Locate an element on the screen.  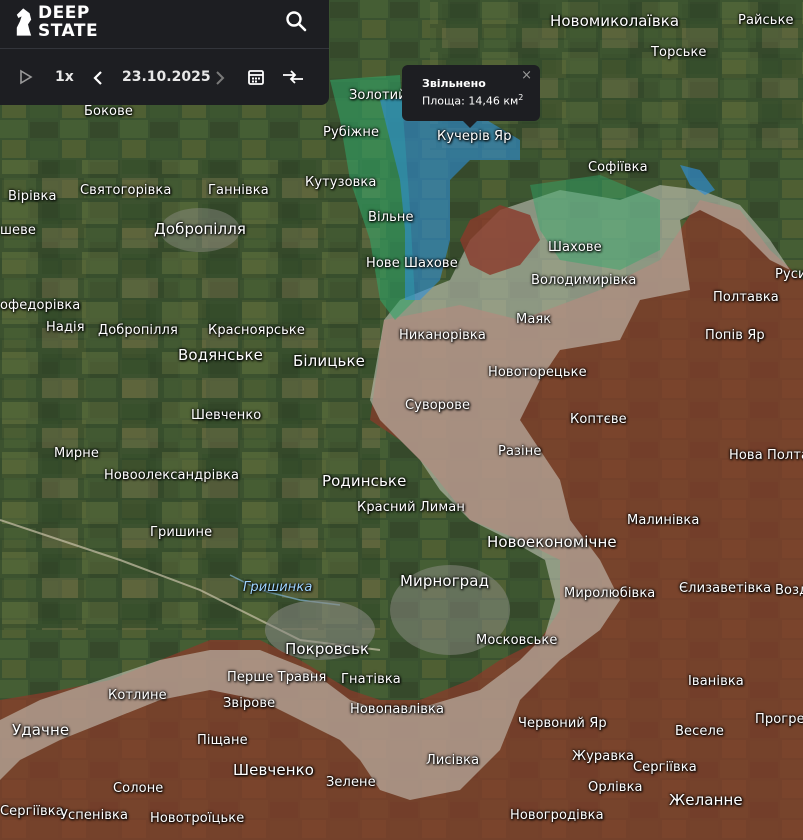
place-label: Шахове is located at coordinates (575, 247).